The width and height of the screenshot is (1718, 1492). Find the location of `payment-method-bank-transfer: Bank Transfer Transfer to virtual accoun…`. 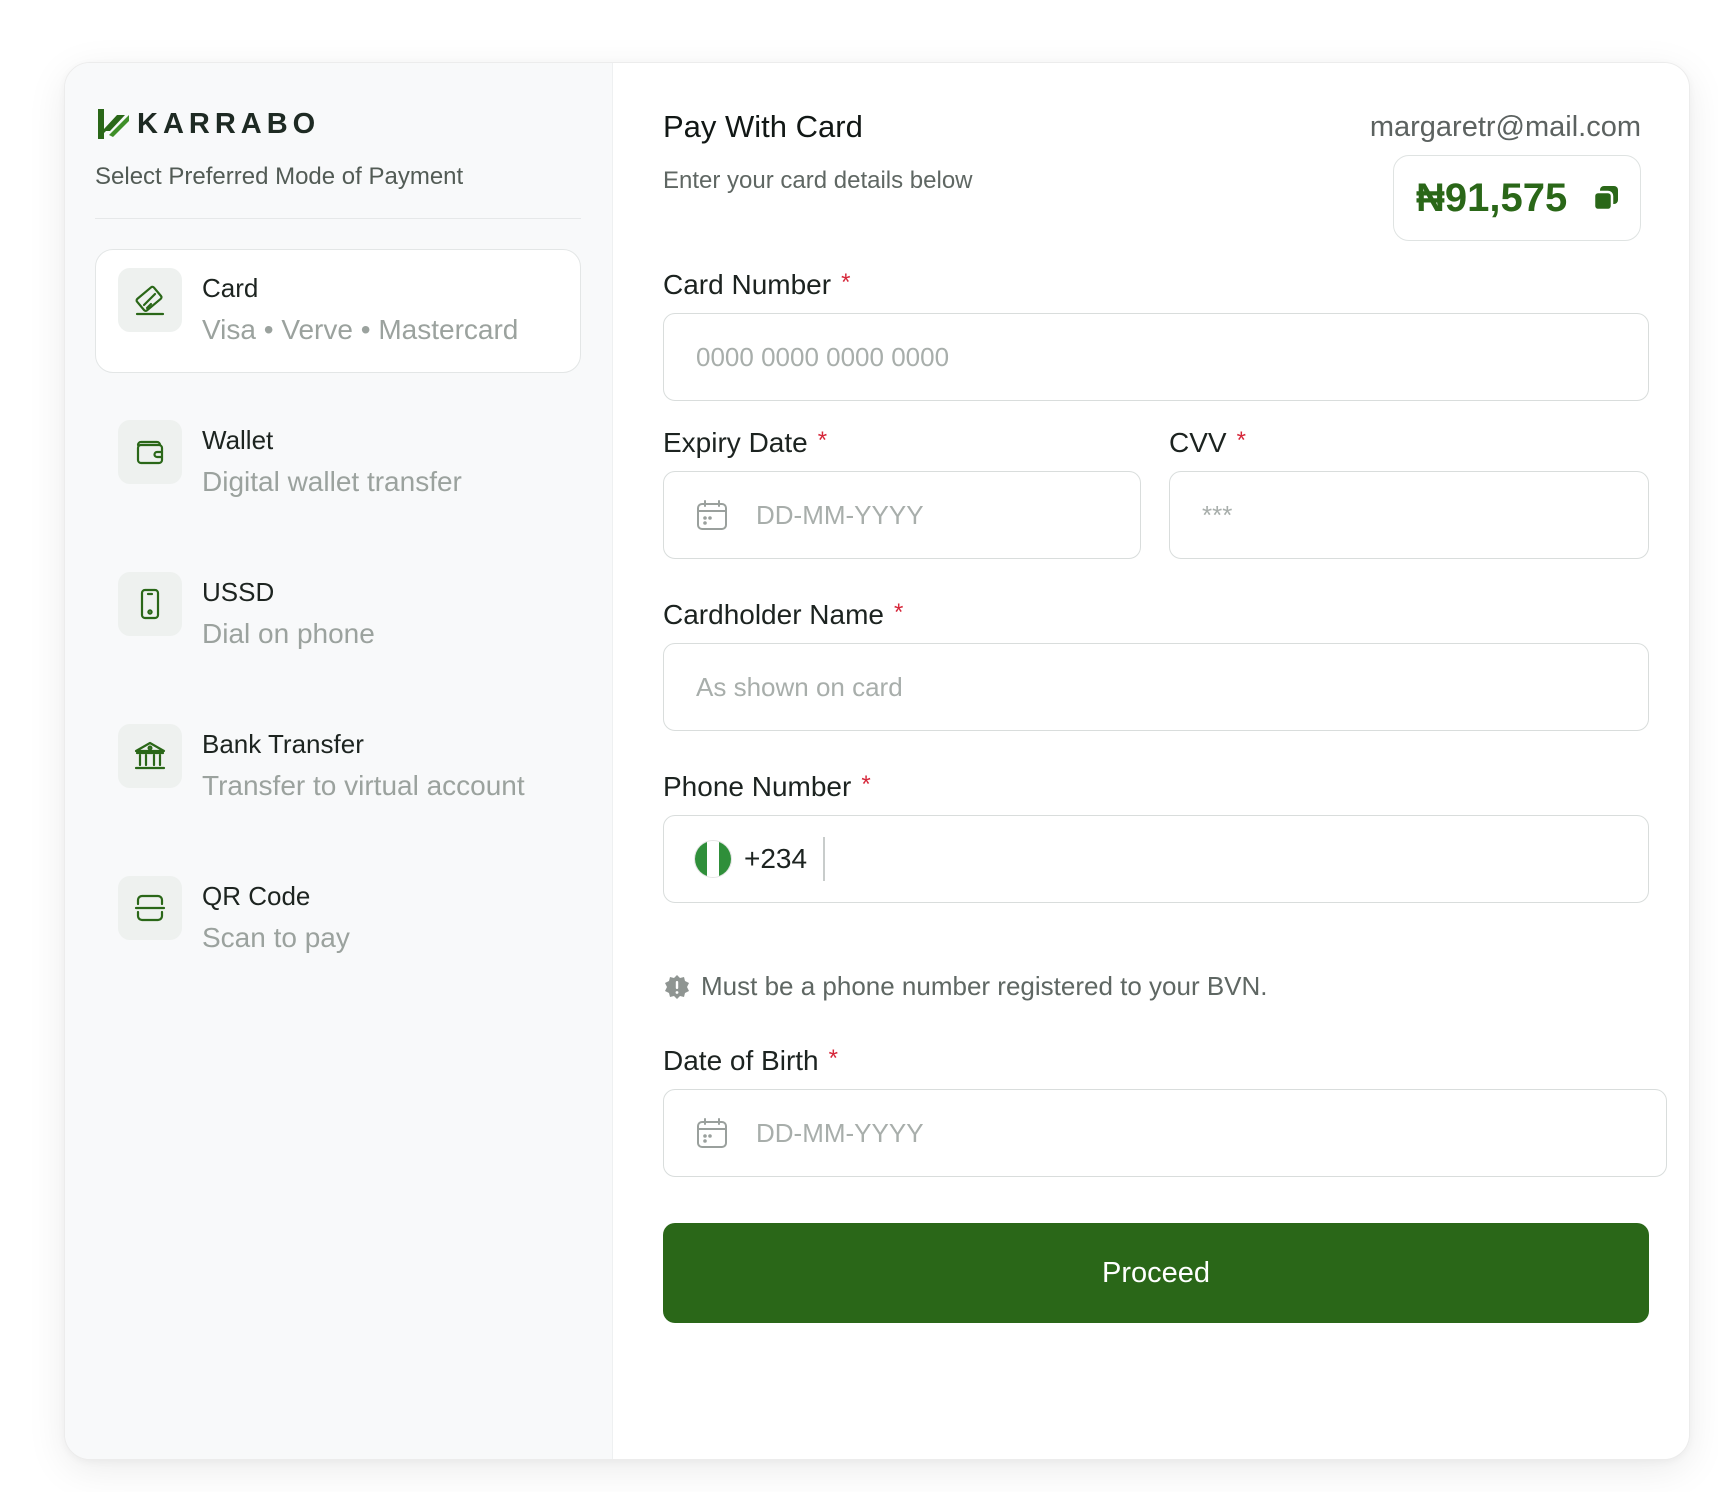

payment-method-bank-transfer: Bank Transfer Transfer to virtual accoun… is located at coordinates (338, 767).